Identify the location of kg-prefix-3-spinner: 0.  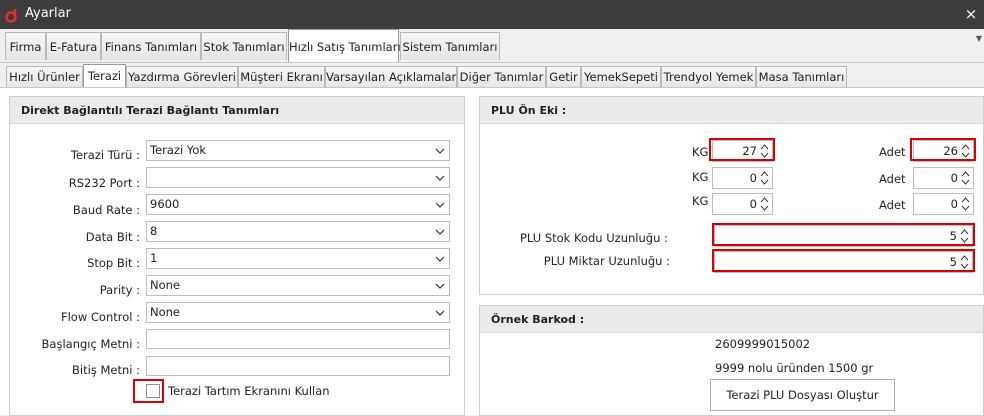
(742, 204).